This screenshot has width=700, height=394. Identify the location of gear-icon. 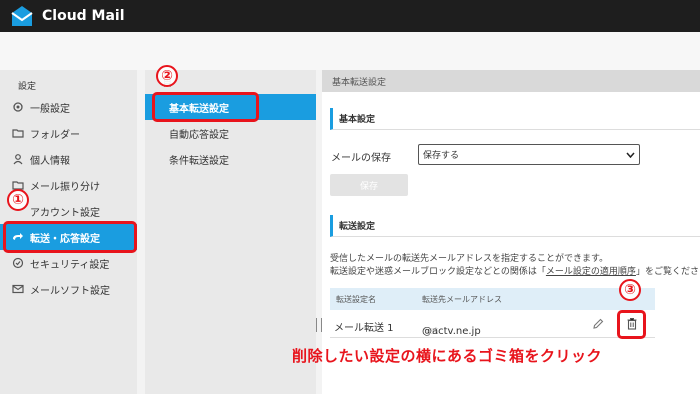
(18, 107).